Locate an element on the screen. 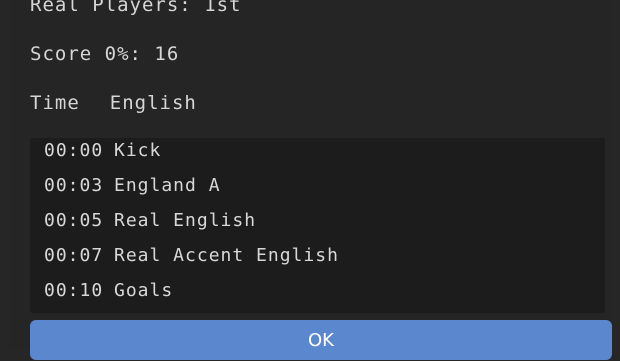  log-row: 00:05 Real English is located at coordinates (150, 220).